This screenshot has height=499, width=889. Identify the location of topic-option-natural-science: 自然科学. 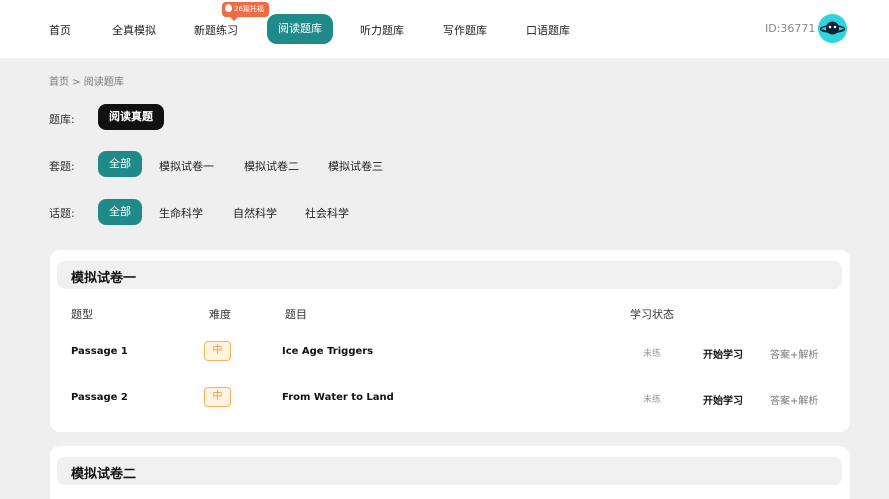
(255, 213).